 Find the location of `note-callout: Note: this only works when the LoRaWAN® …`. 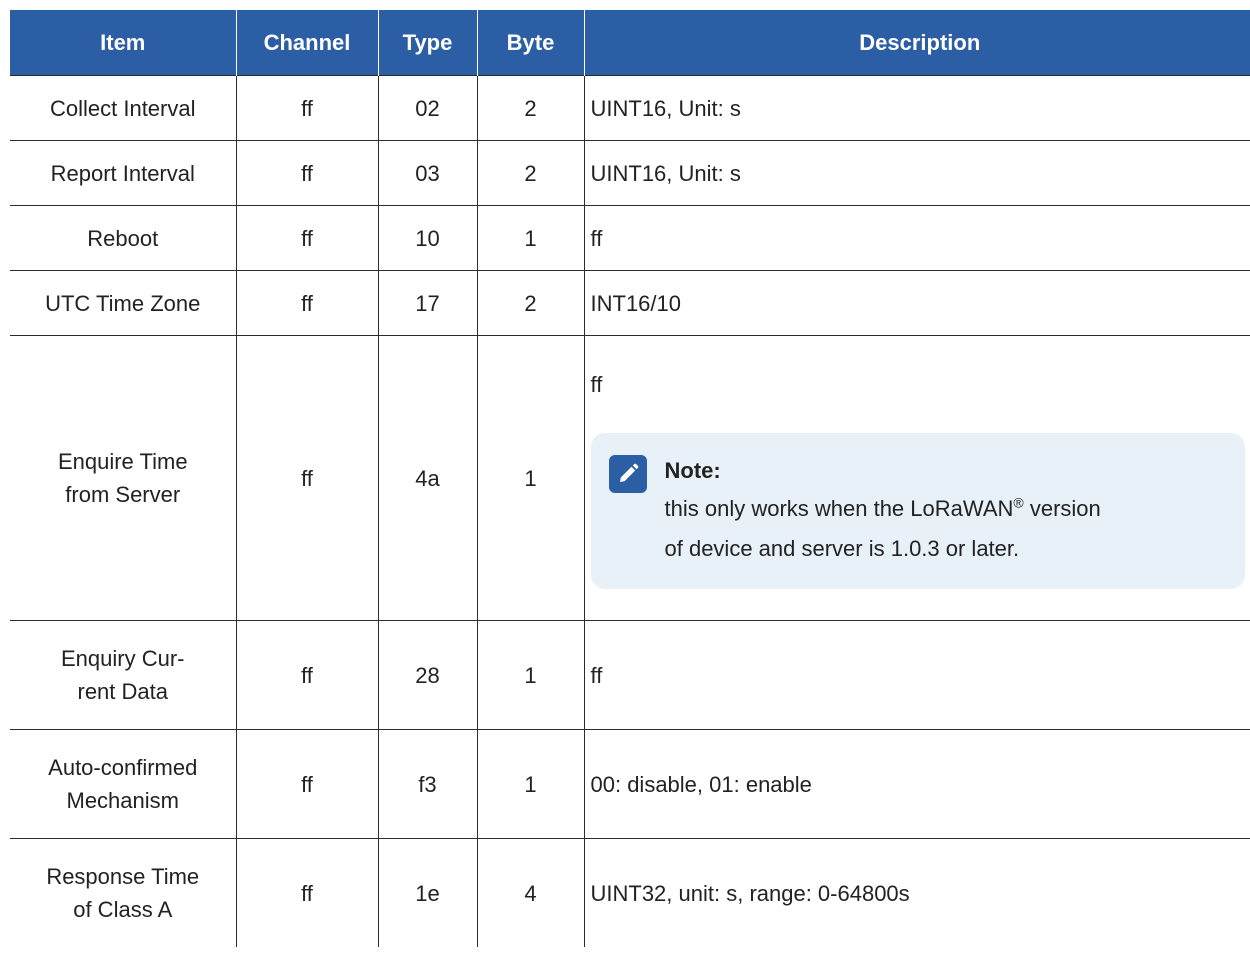

note-callout: Note: this only works when the LoRaWAN® … is located at coordinates (917, 510).